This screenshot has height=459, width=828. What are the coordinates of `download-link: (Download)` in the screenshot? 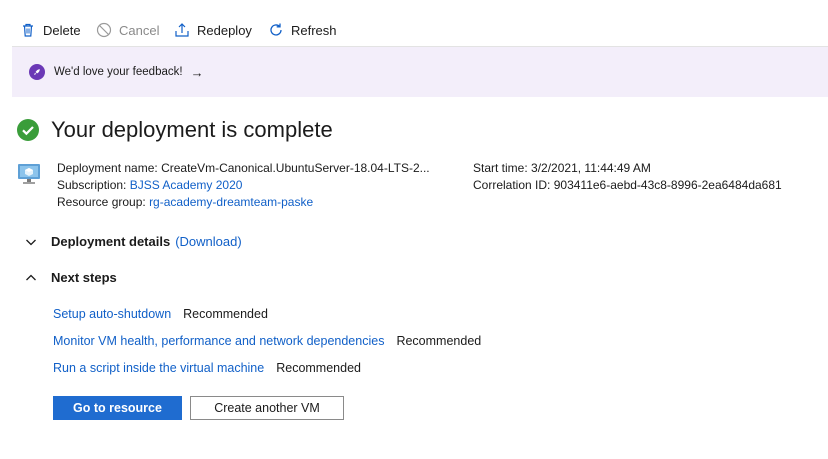 It's located at (208, 241).